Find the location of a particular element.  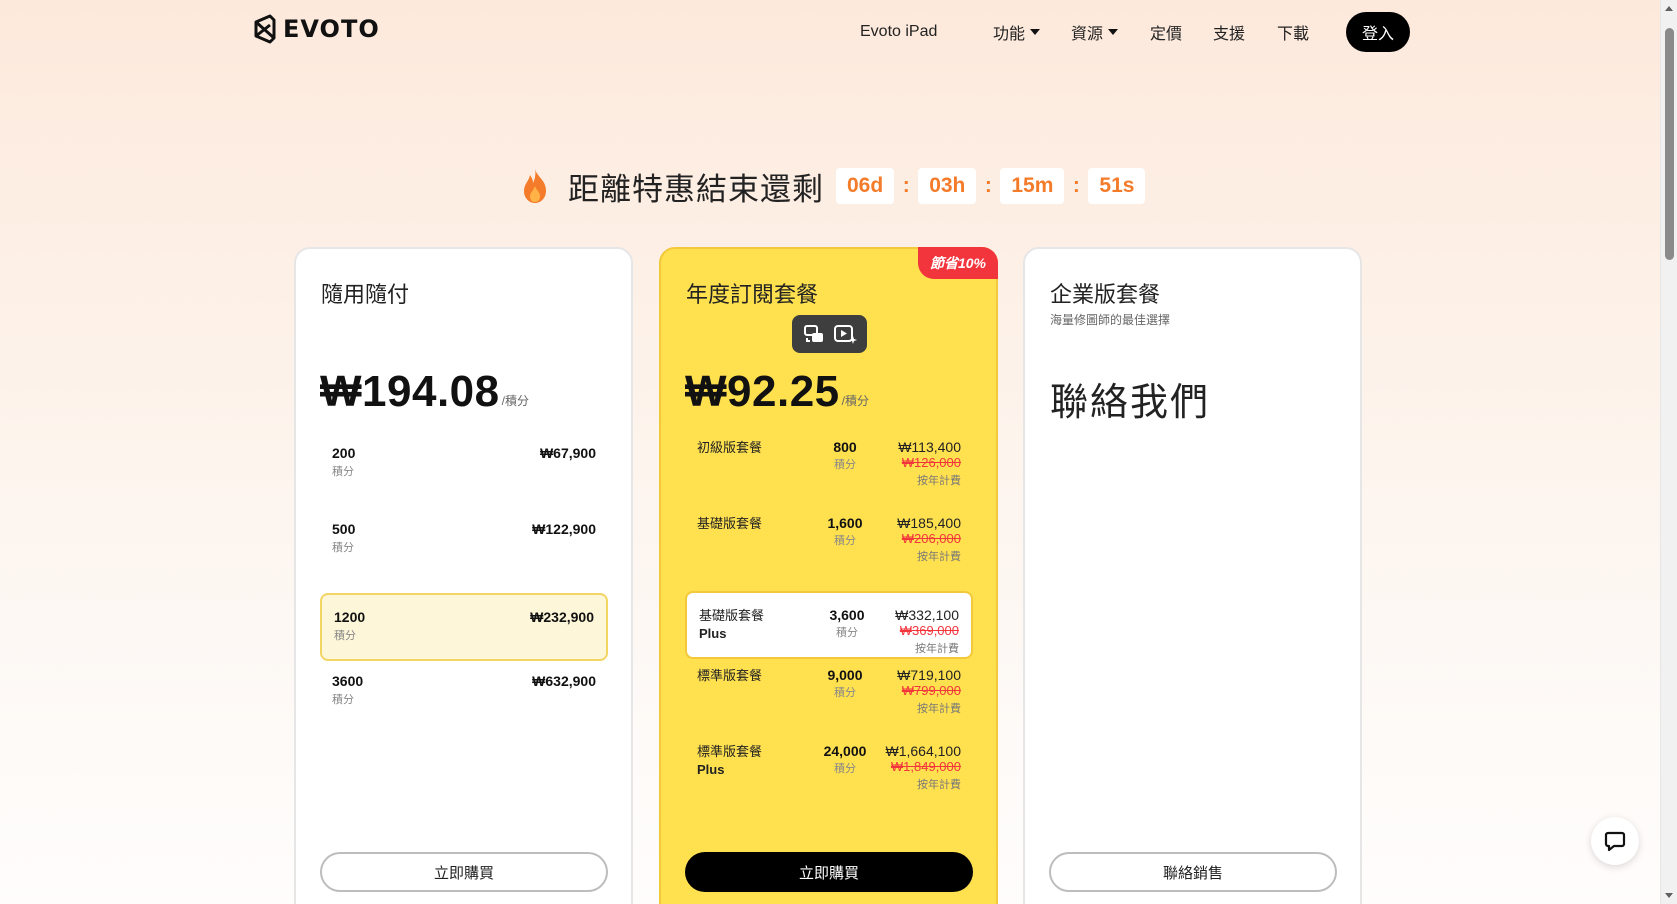

evoto-logo: EVOTO is located at coordinates (316, 29).